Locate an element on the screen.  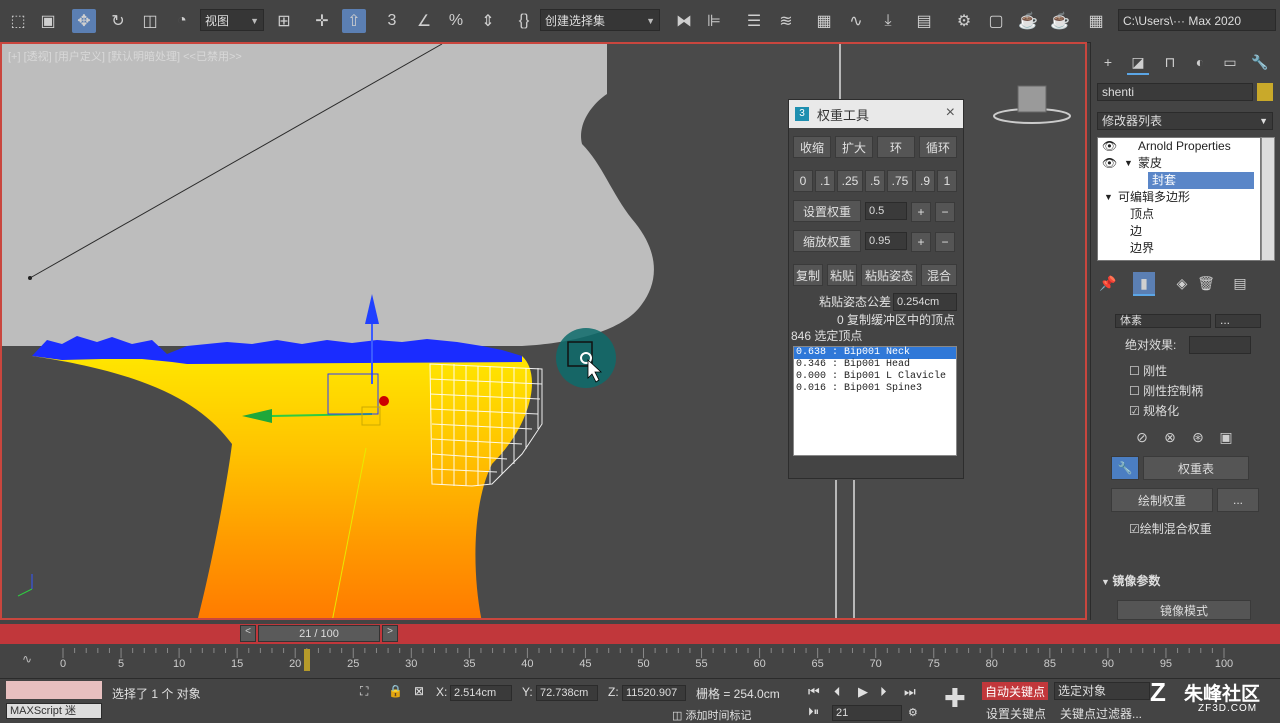
show-end-result-icon: ▮ is located at coordinates (1144, 284).